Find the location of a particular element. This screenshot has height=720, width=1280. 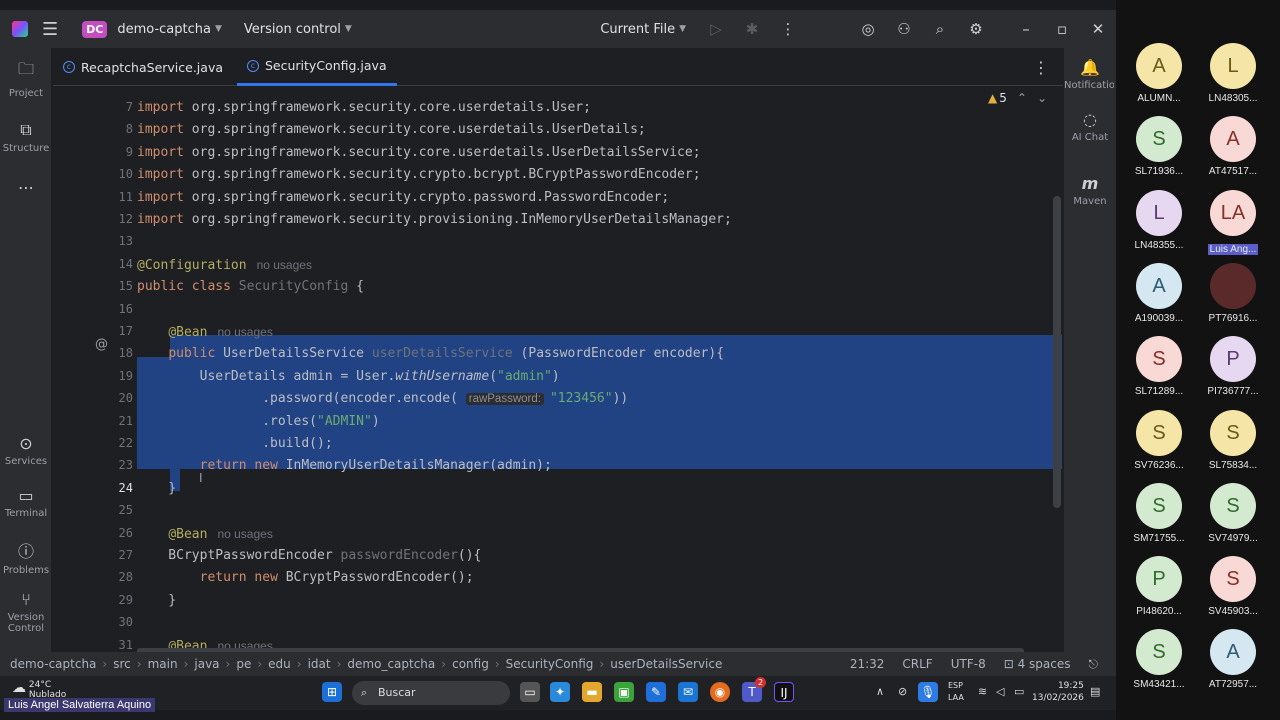

tool-structure: ⧉ Structure is located at coordinates (26, 137).